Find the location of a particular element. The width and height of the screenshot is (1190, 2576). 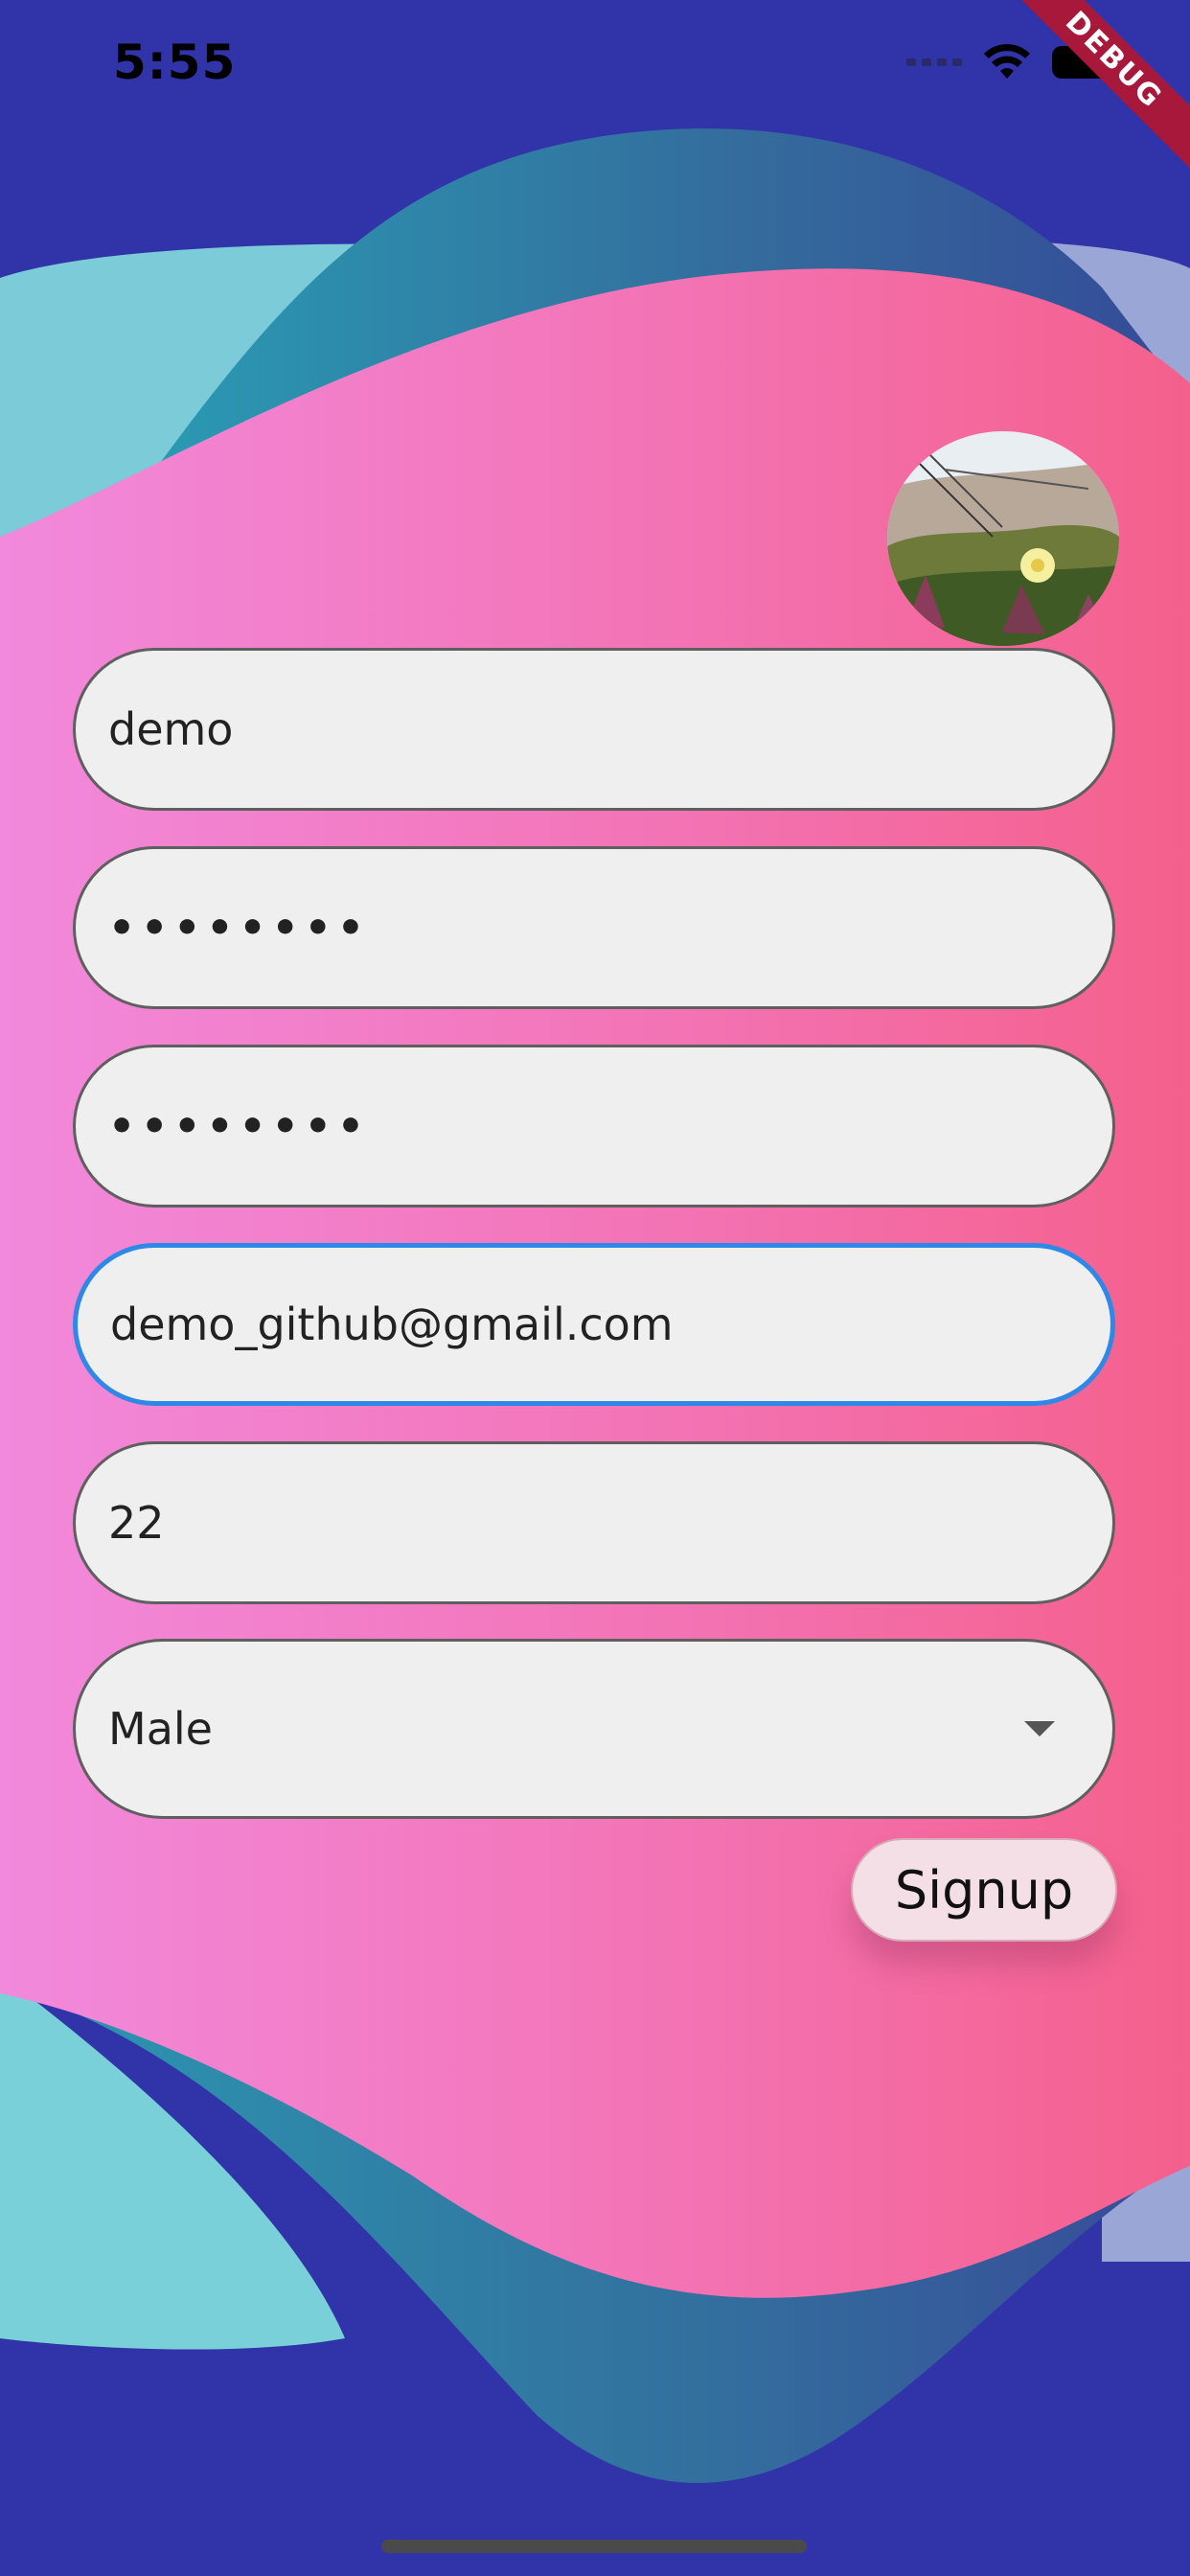

password-field: •••••••• is located at coordinates (594, 927).